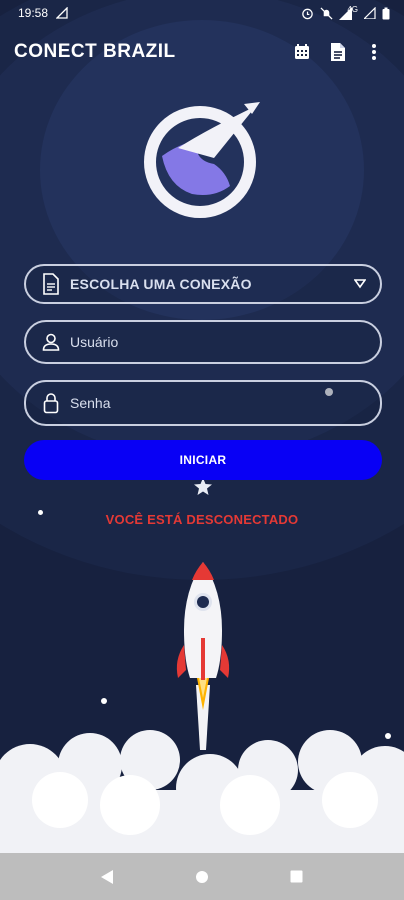 The width and height of the screenshot is (404, 900). Describe the element at coordinates (51, 342) in the screenshot. I see `person-icon` at that location.